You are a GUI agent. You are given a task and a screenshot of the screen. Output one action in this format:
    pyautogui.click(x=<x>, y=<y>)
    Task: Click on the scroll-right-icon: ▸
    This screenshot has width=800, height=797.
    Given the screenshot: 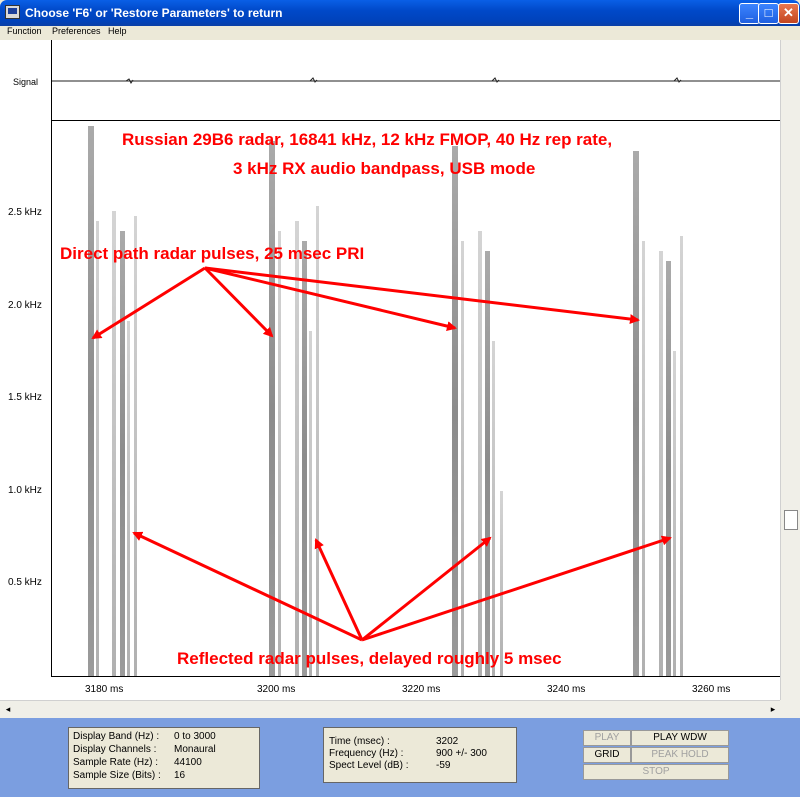 What is the action you would take?
    pyautogui.click(x=773, y=709)
    